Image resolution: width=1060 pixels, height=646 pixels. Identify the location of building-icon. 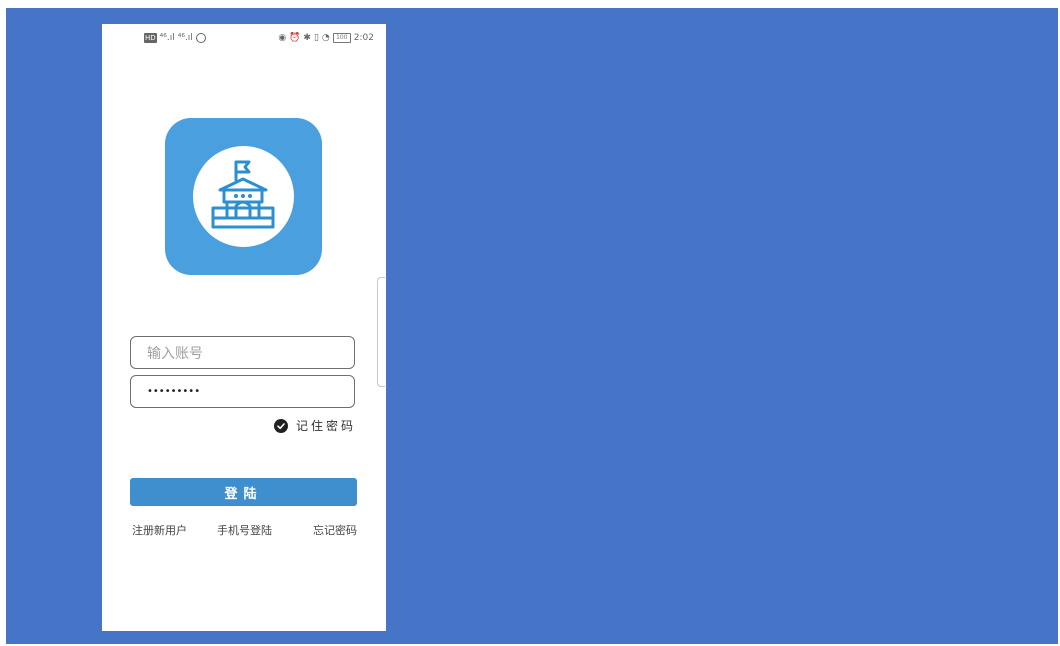
(243, 194).